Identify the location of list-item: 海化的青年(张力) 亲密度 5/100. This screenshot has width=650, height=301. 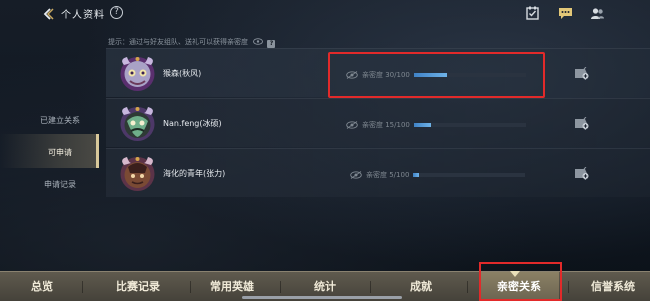
(378, 172).